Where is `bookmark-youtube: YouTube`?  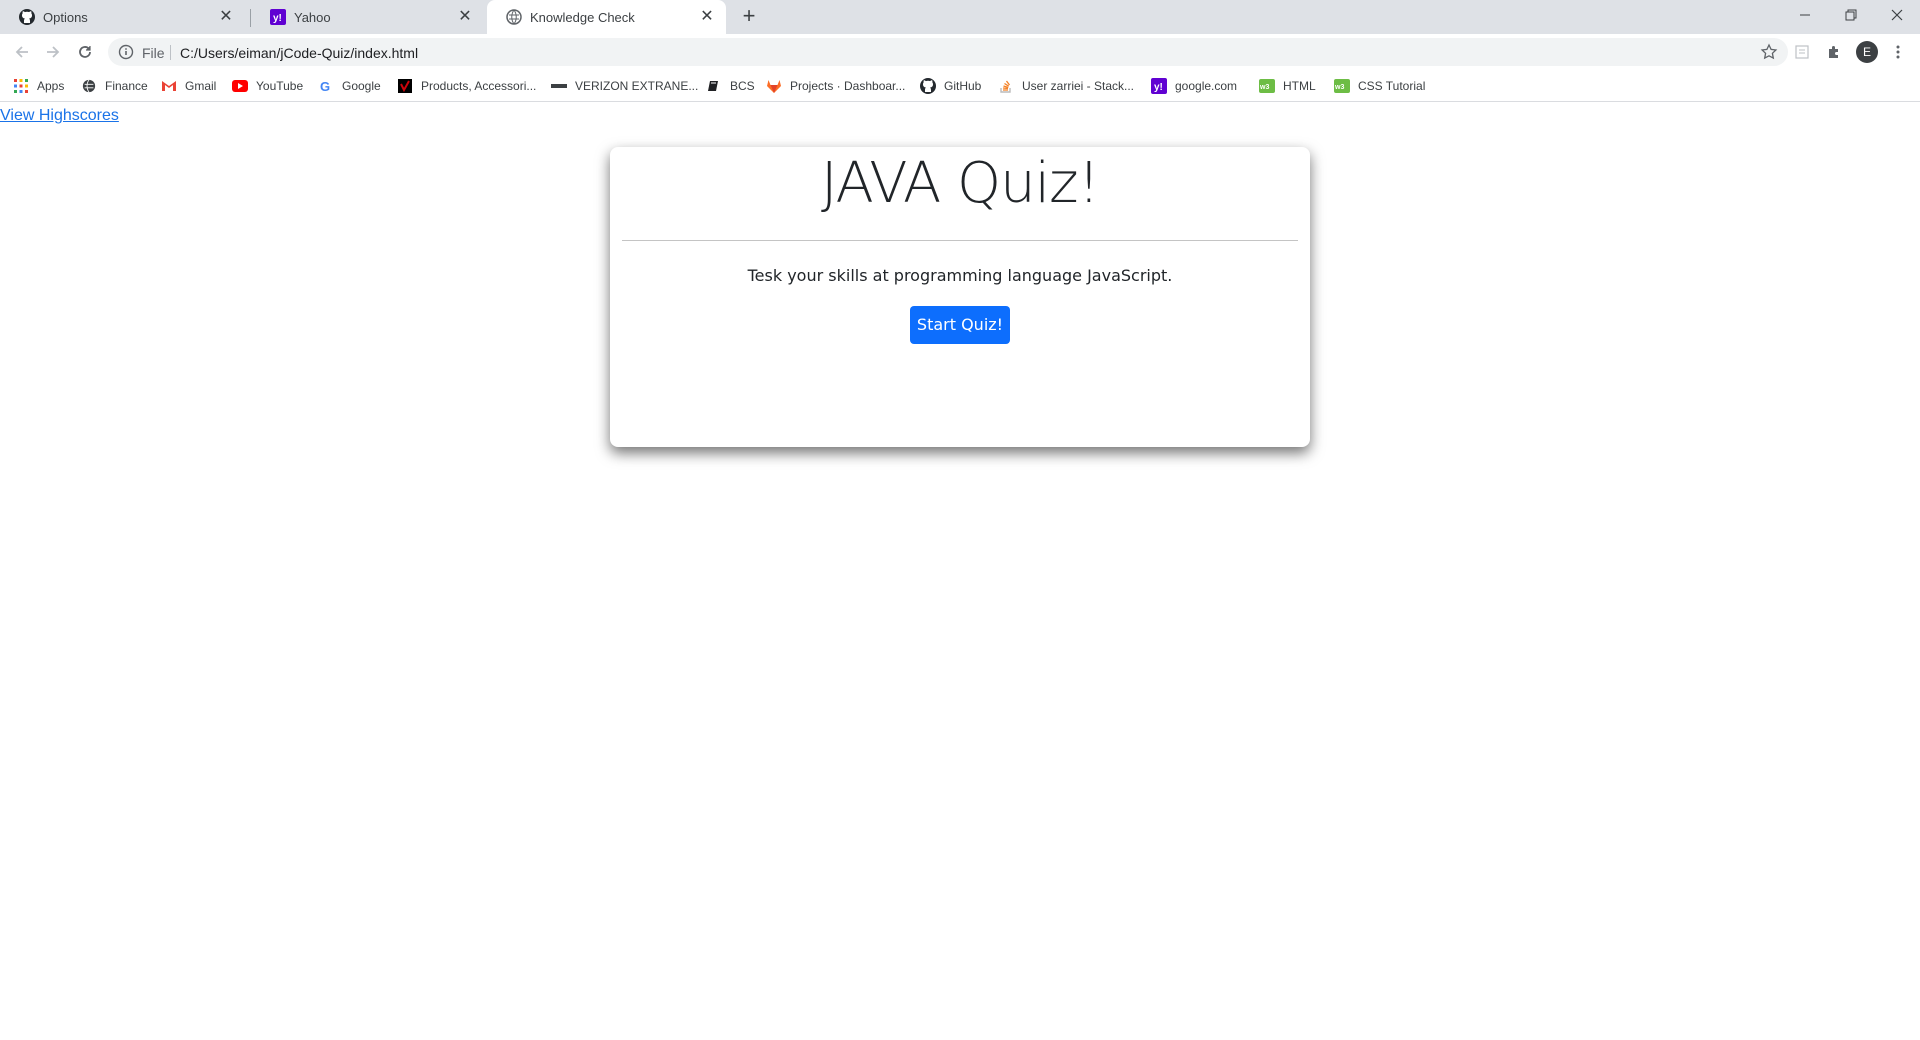 bookmark-youtube: YouTube is located at coordinates (267, 86).